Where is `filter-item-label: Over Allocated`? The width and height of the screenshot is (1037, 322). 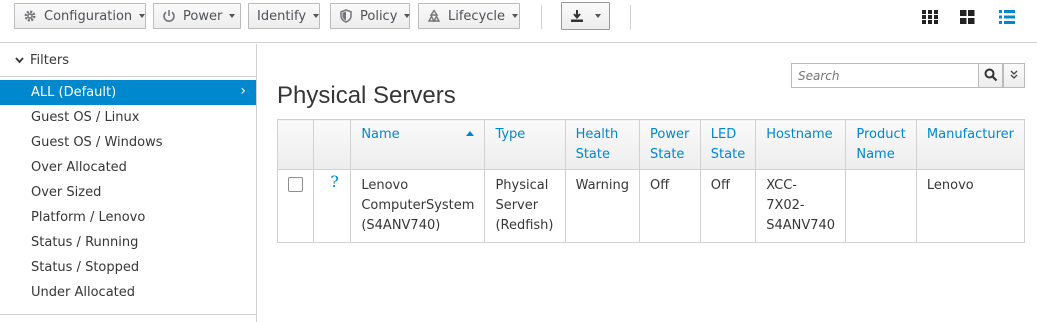
filter-item-label: Over Allocated is located at coordinates (79, 167).